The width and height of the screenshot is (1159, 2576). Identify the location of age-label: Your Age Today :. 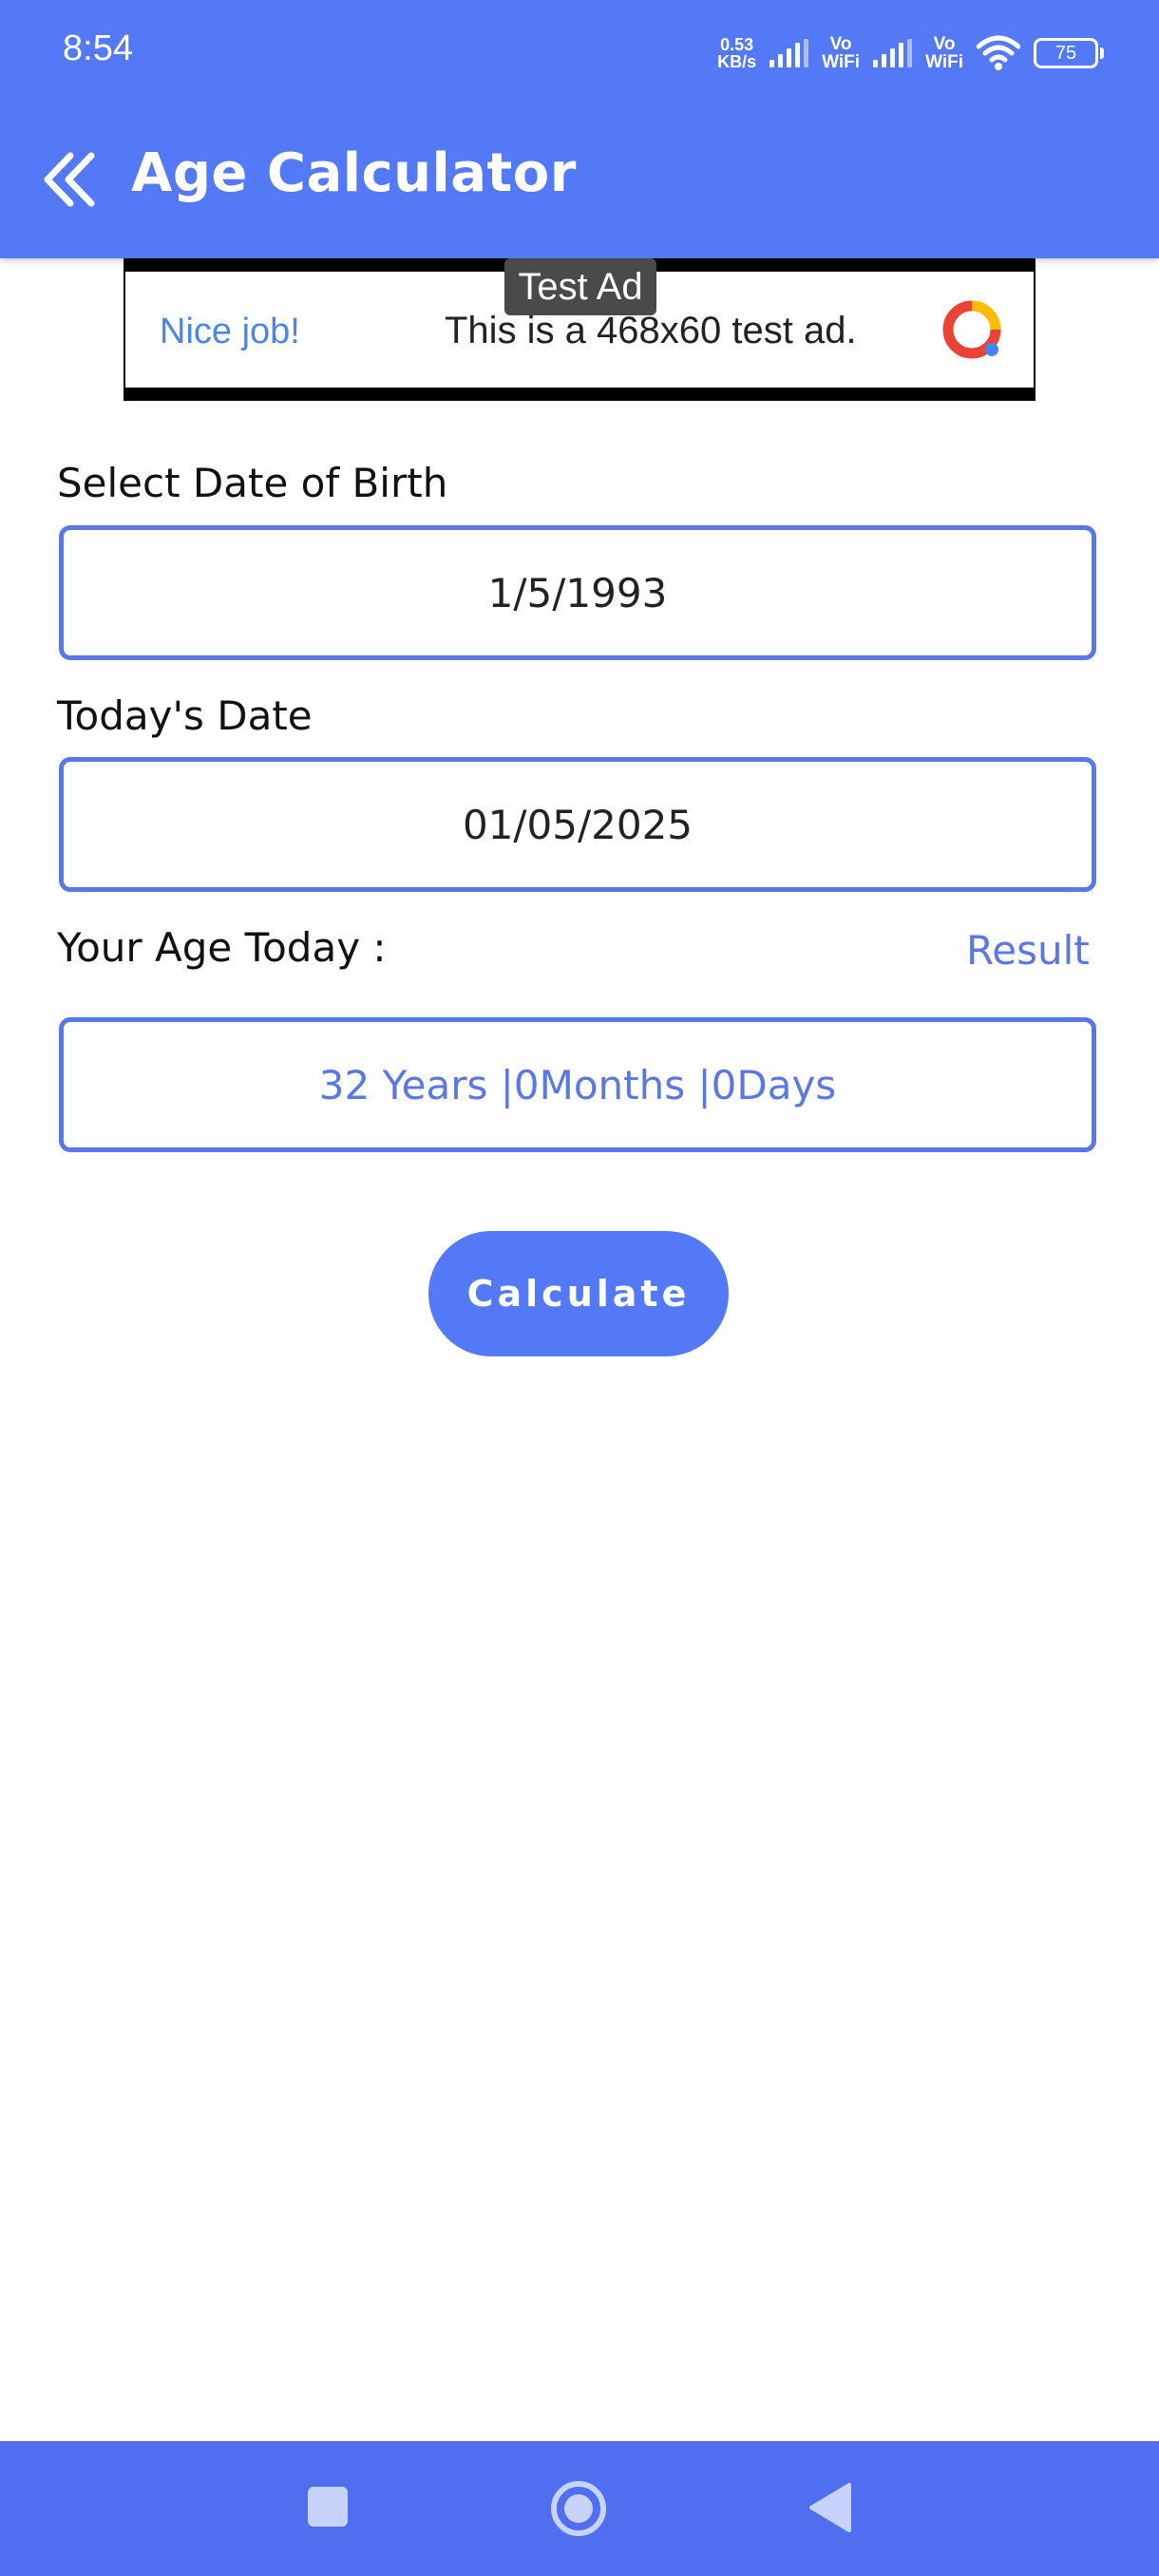
(222, 947).